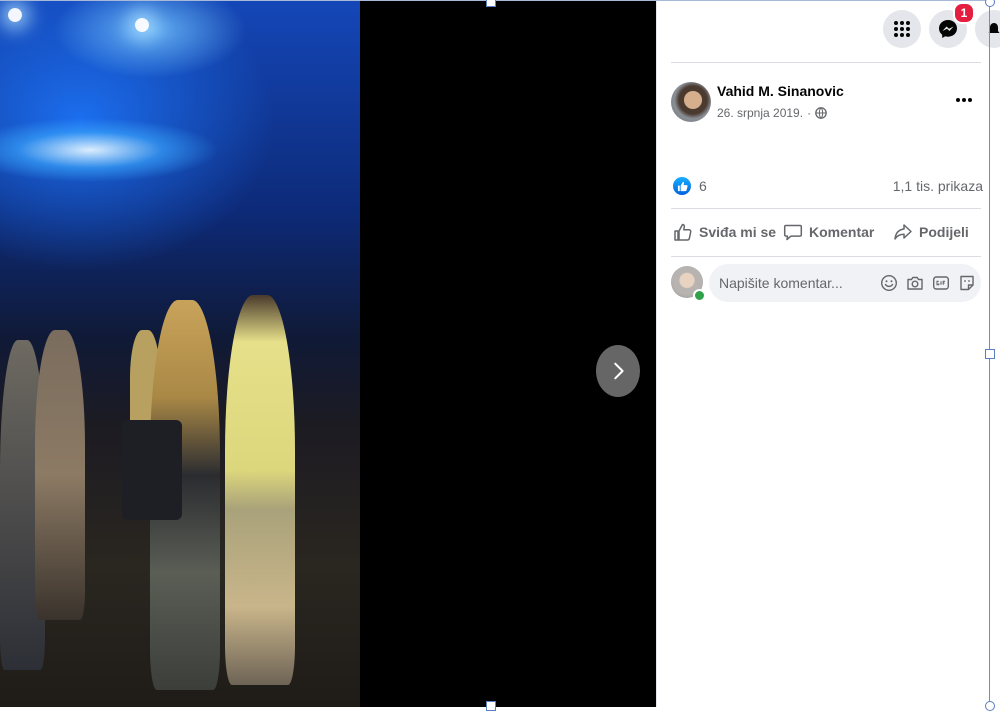  I want to click on camera-icon, so click(915, 283).